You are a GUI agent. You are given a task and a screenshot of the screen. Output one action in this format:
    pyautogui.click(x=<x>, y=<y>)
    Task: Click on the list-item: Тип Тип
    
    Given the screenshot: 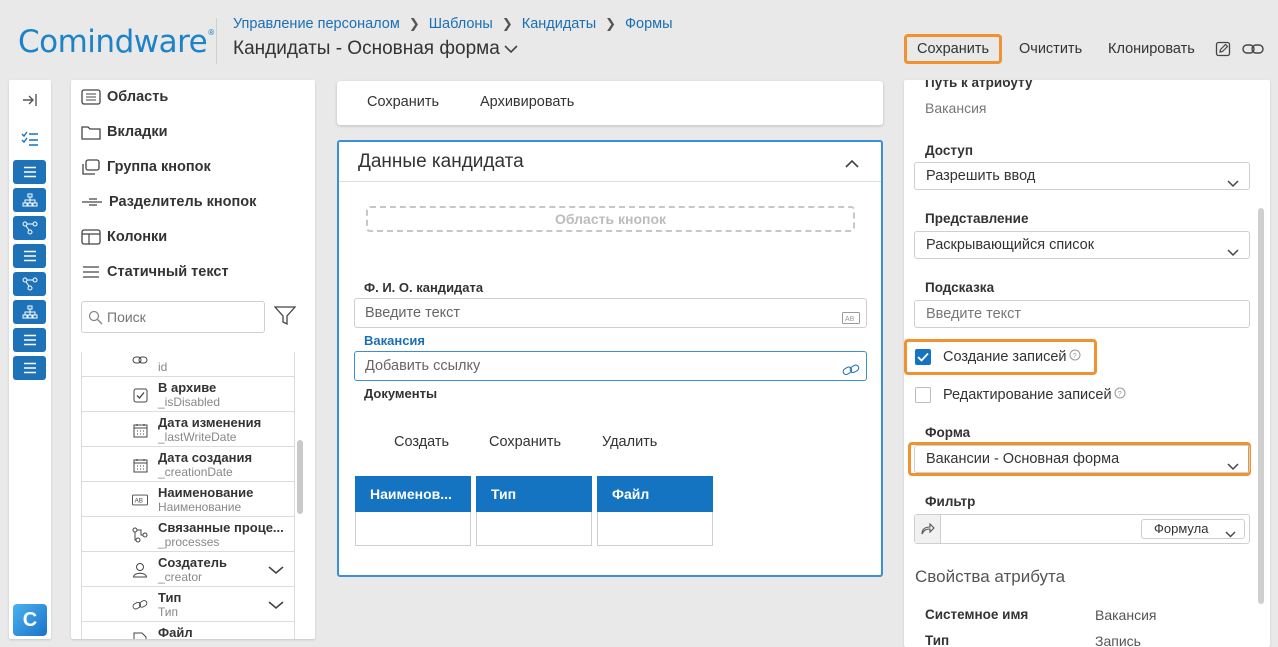 What is the action you would take?
    pyautogui.click(x=188, y=604)
    